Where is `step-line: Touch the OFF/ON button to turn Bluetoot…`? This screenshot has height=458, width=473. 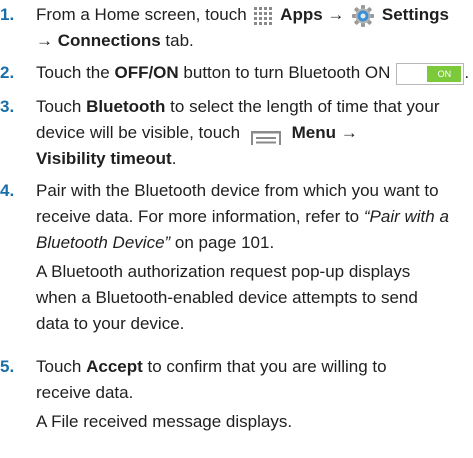
step-line: Touch the OFF/ON button to turn Bluetoot… is located at coordinates (253, 73).